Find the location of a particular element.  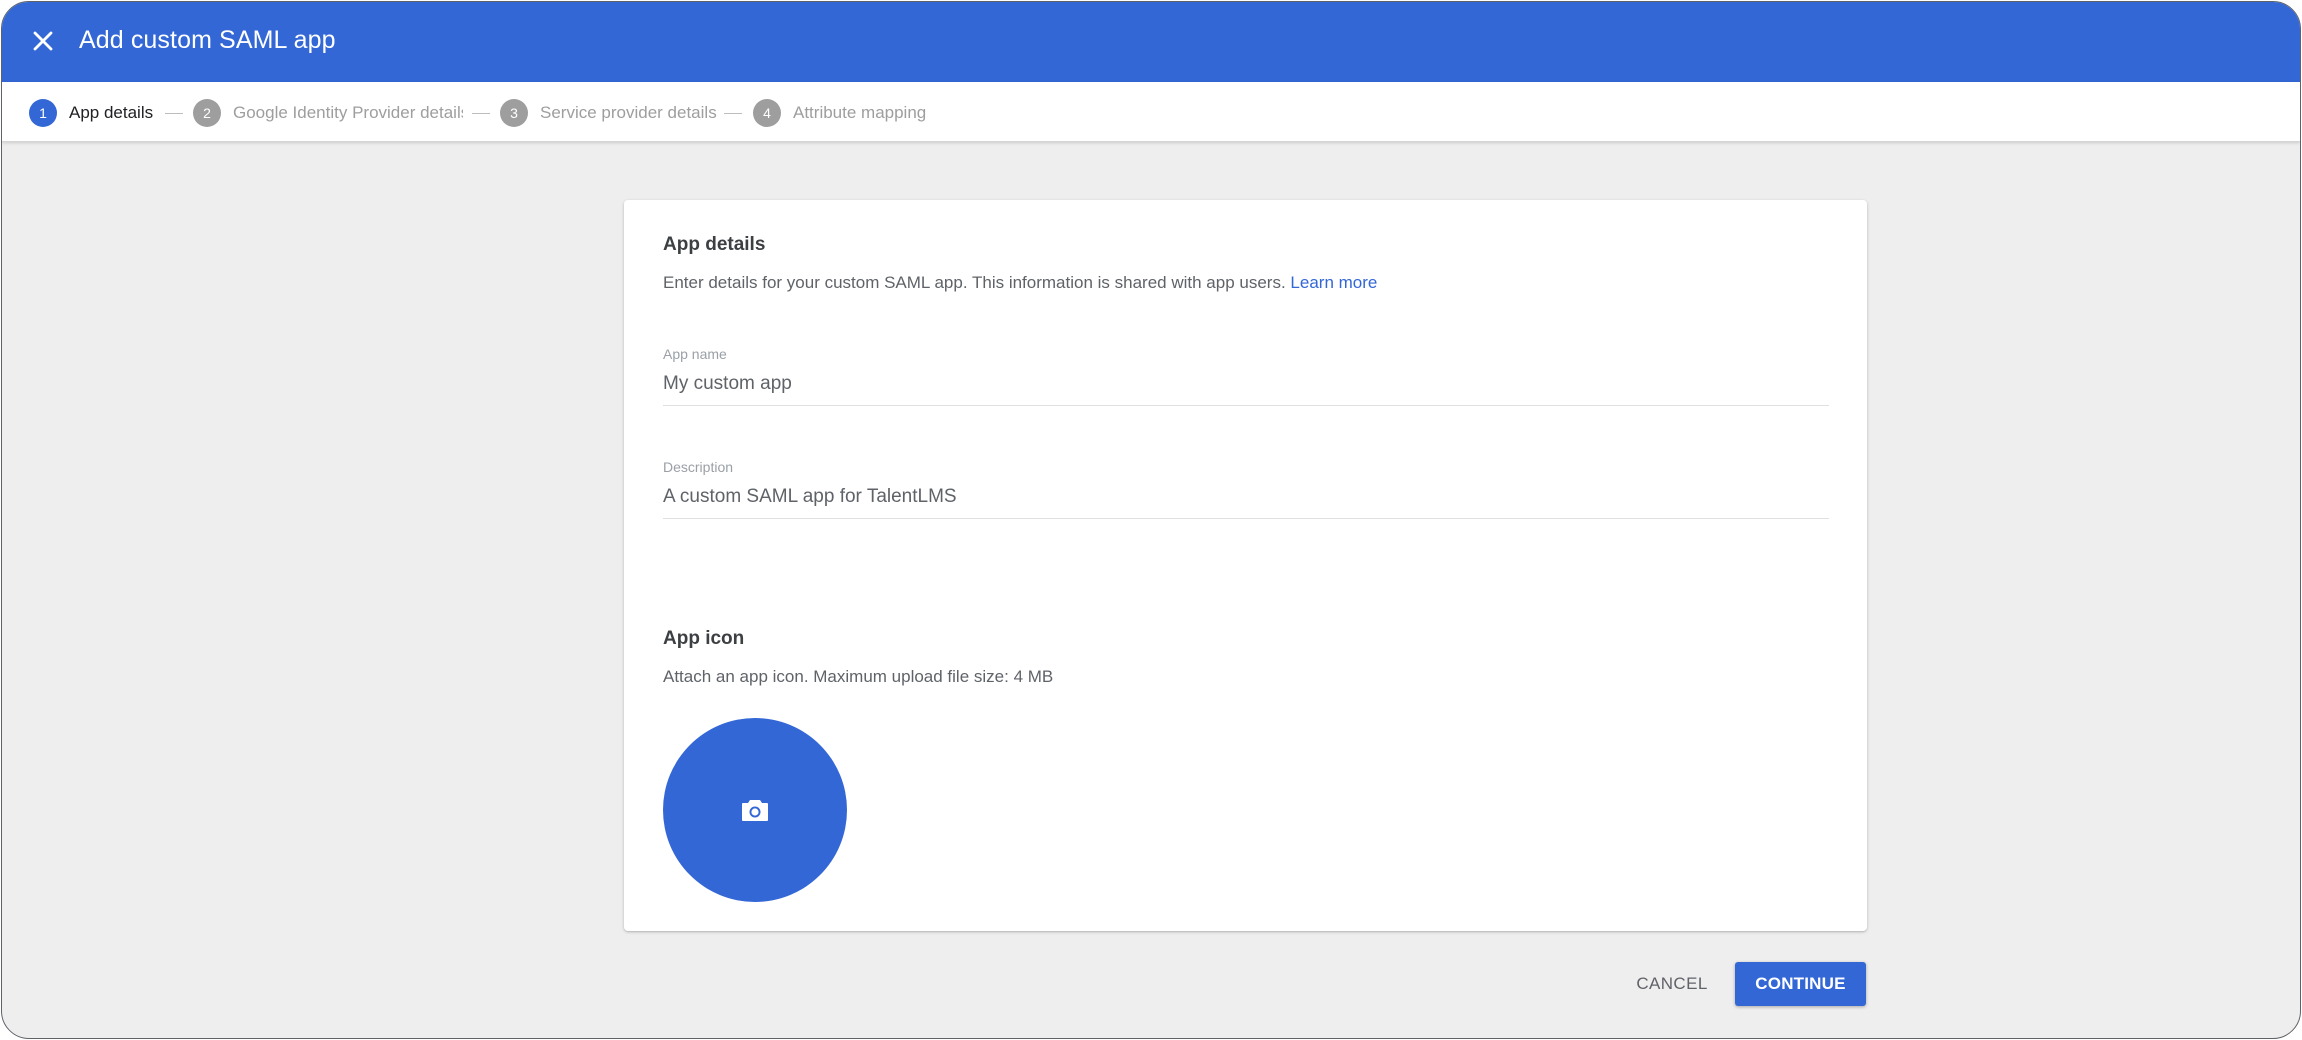

step-google-idp-details: 2 Google Identity Provider details is located at coordinates (328, 113).